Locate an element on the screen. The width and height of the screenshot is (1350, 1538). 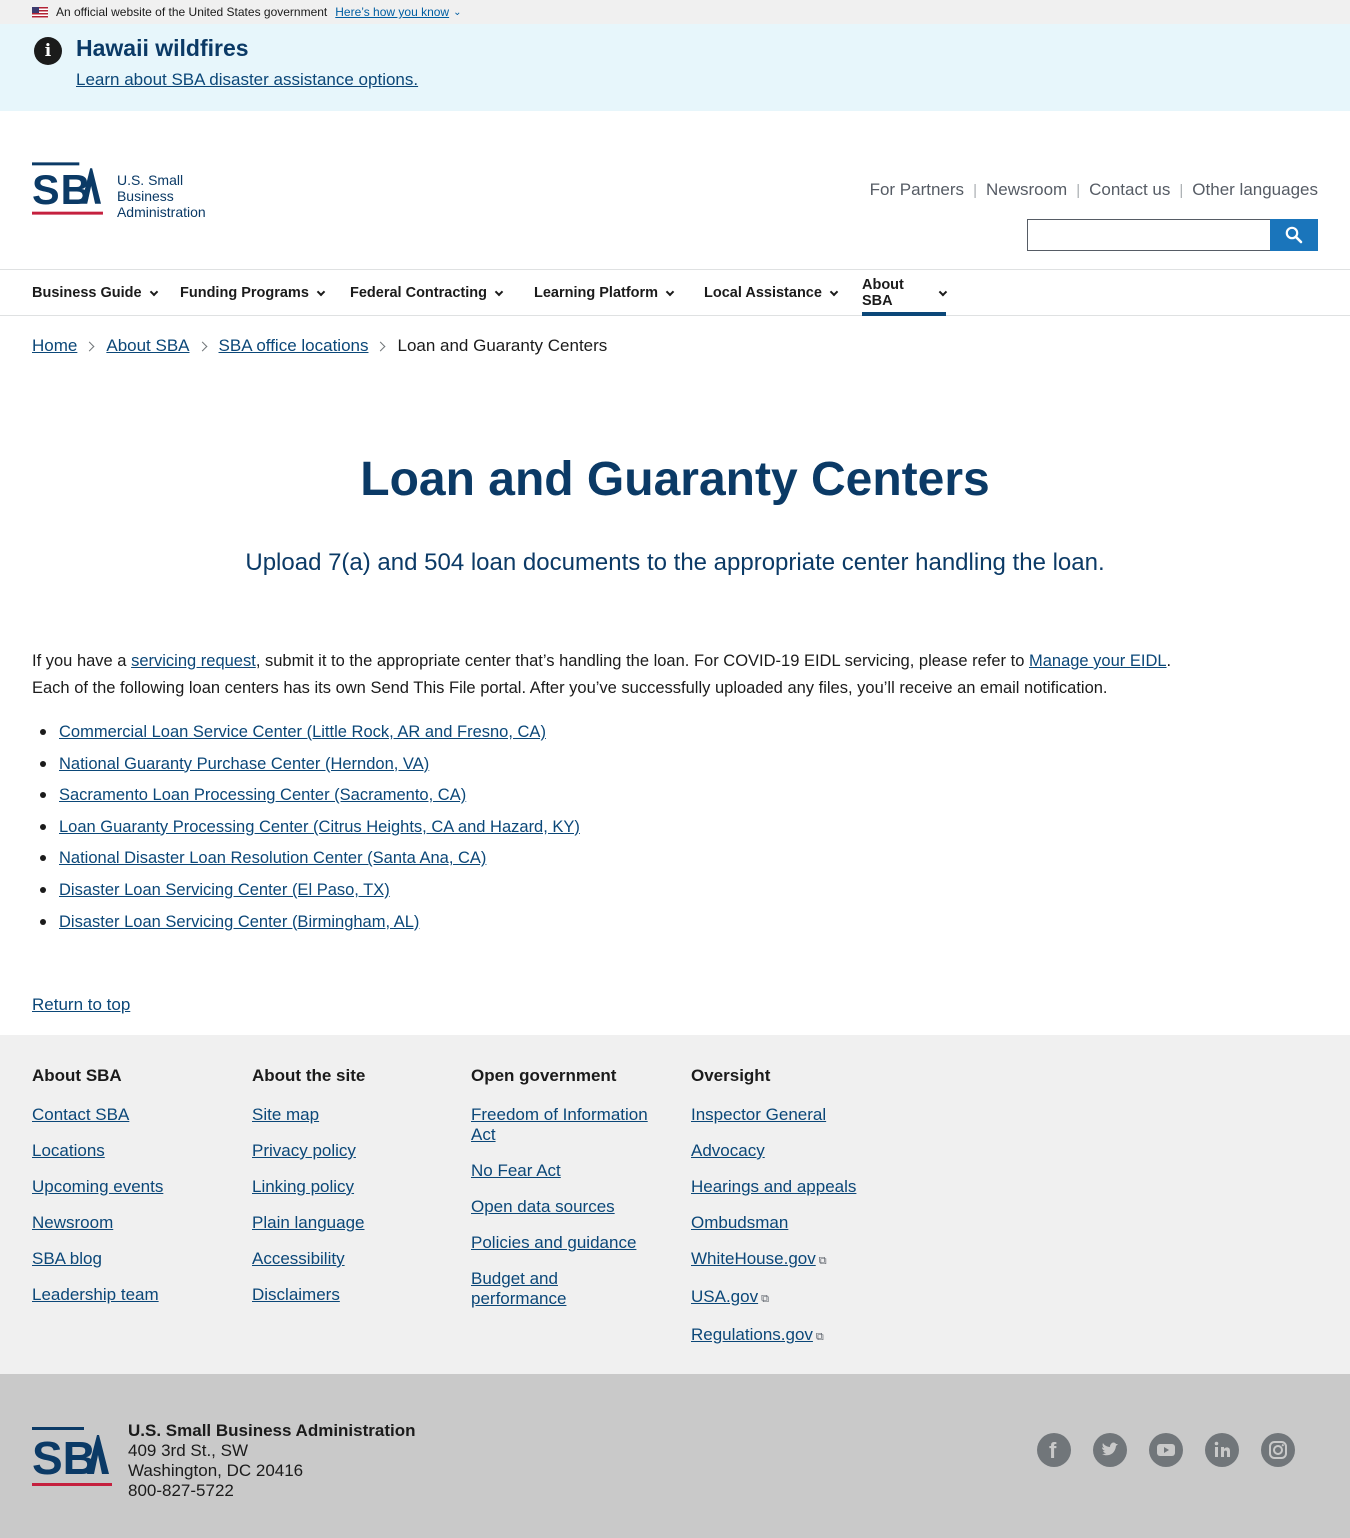
footer-link: USA.gov ⧉ is located at coordinates (791, 1298).